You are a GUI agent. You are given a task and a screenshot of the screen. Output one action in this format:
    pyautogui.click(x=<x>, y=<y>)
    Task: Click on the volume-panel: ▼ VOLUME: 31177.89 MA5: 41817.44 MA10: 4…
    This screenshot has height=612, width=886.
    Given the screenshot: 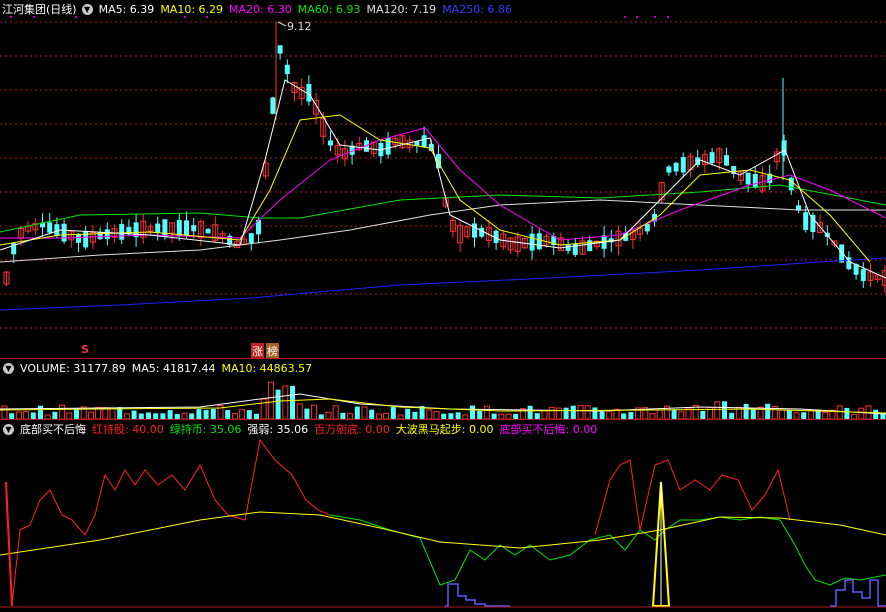 What is the action you would take?
    pyautogui.click(x=443, y=389)
    